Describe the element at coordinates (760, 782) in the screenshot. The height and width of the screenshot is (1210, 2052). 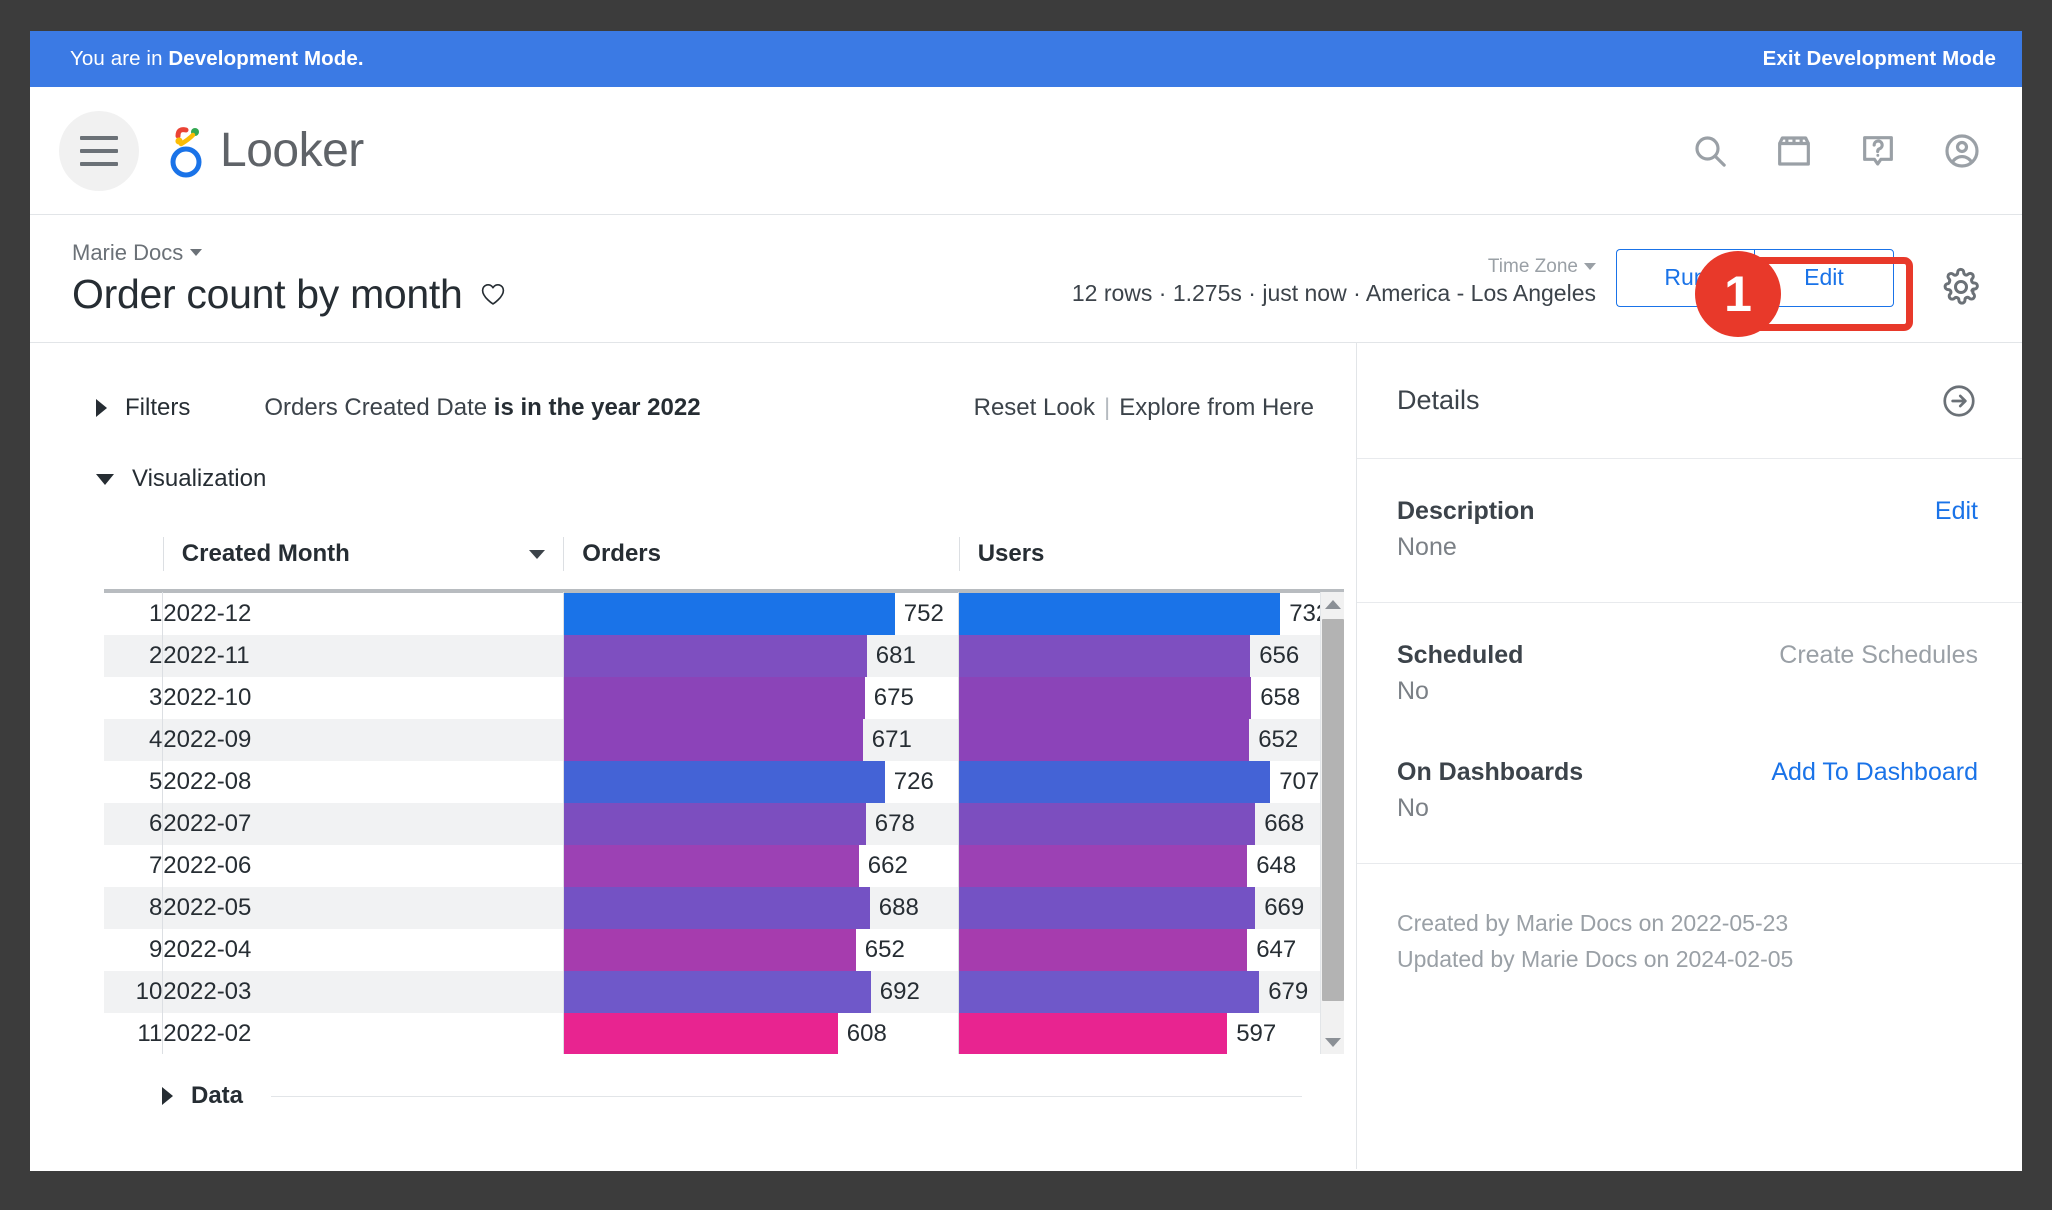
I see `orders-cell: 726` at that location.